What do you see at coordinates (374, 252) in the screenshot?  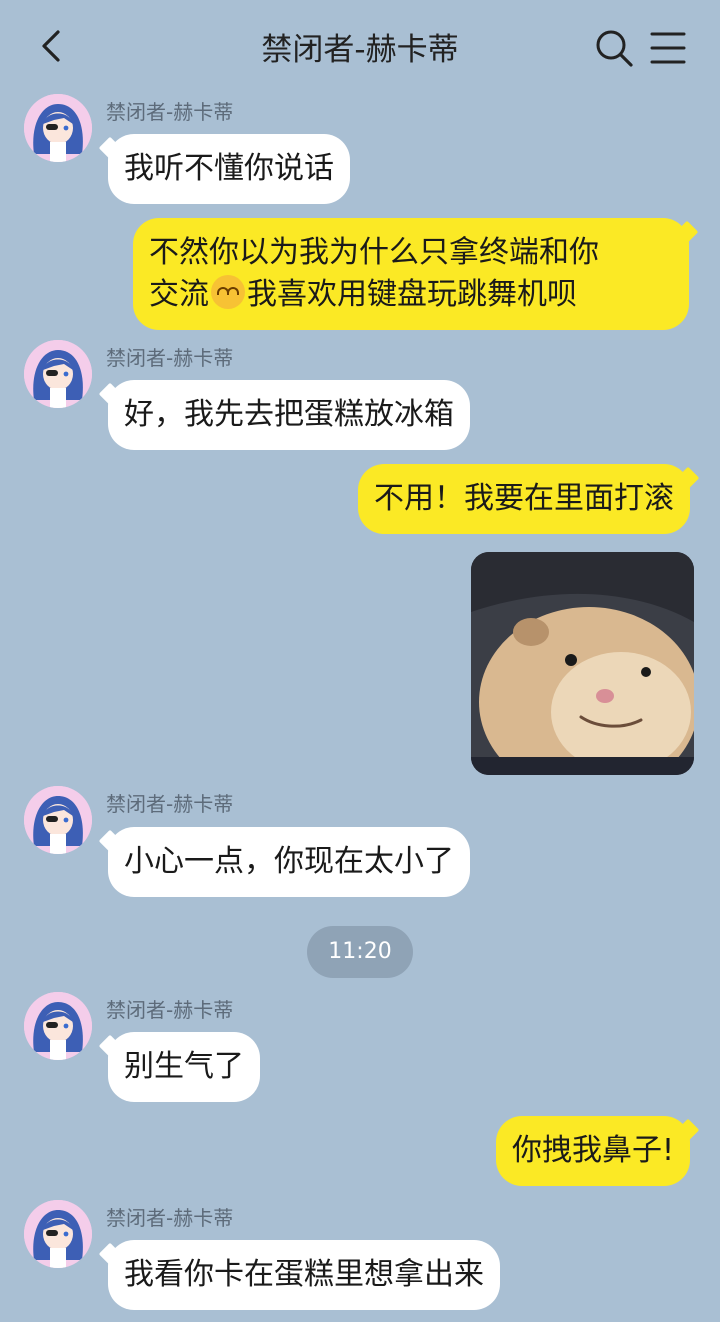 I see `message-text: 不然你以为我为什么只拿终端和你` at bounding box center [374, 252].